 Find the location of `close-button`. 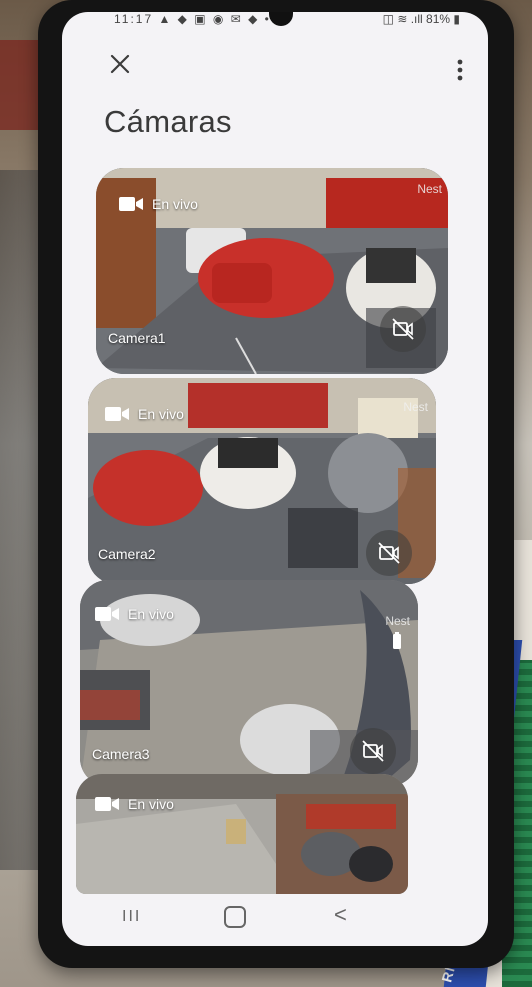

close-button is located at coordinates (120, 64).